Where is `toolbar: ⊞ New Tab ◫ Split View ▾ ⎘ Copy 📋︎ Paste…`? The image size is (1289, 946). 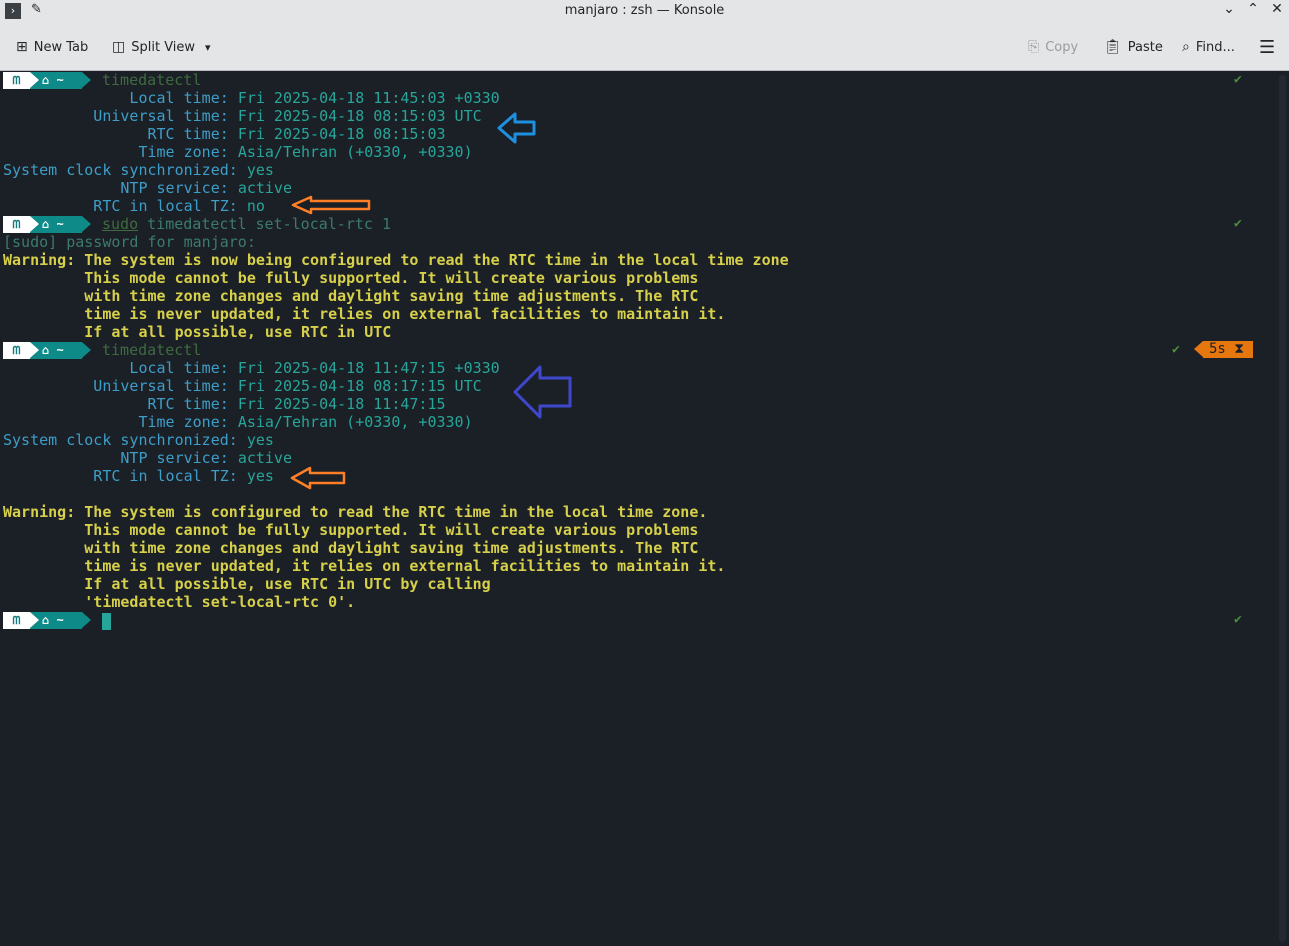
toolbar: ⊞ New Tab ◫ Split View ▾ ⎘ Copy 📋︎ Paste… is located at coordinates (644, 46).